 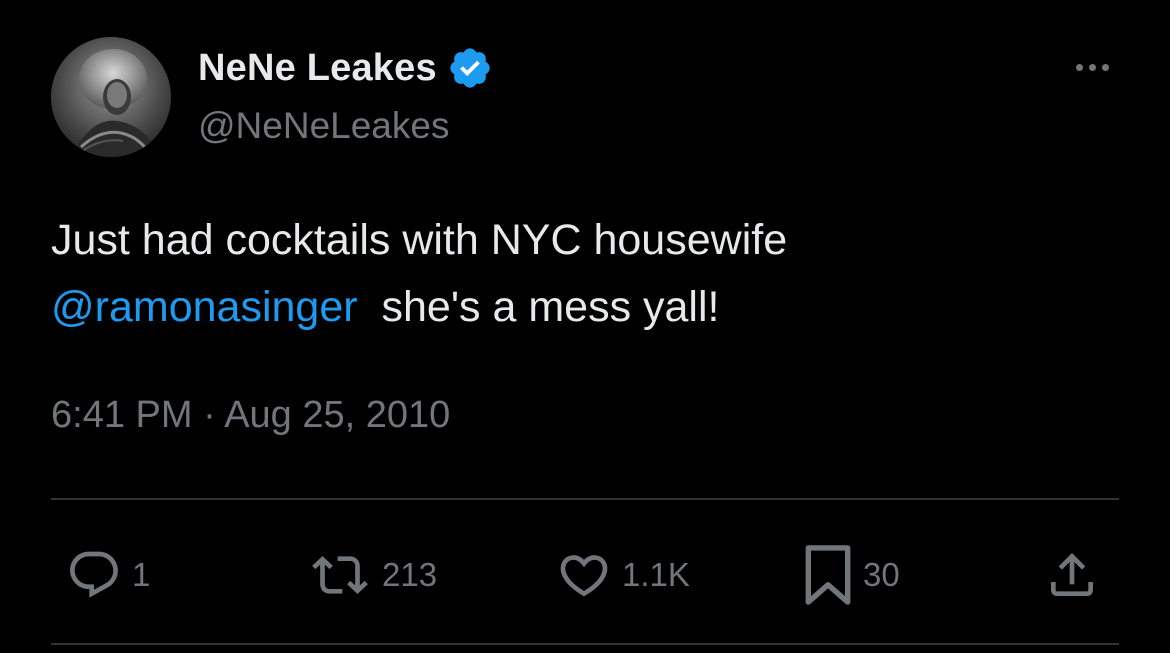 What do you see at coordinates (881, 574) in the screenshot?
I see `bookmark-count: 30` at bounding box center [881, 574].